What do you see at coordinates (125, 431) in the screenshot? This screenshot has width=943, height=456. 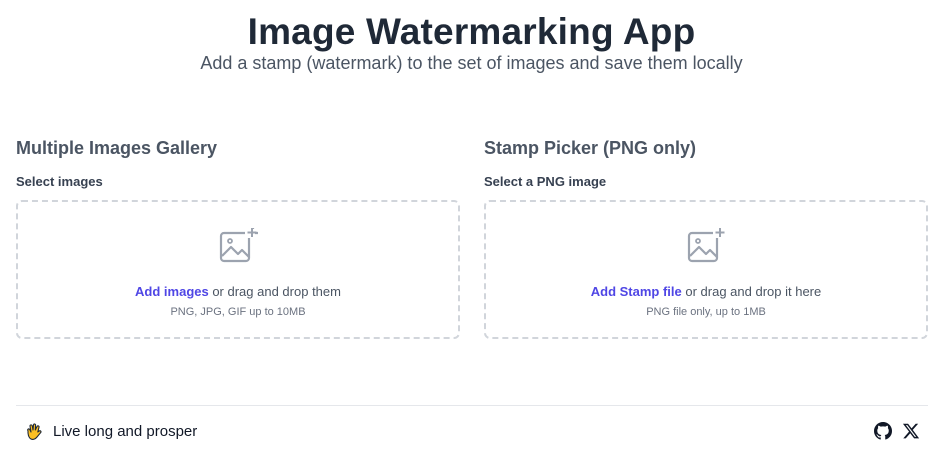 I see `footer-text: Live long and prosper` at bounding box center [125, 431].